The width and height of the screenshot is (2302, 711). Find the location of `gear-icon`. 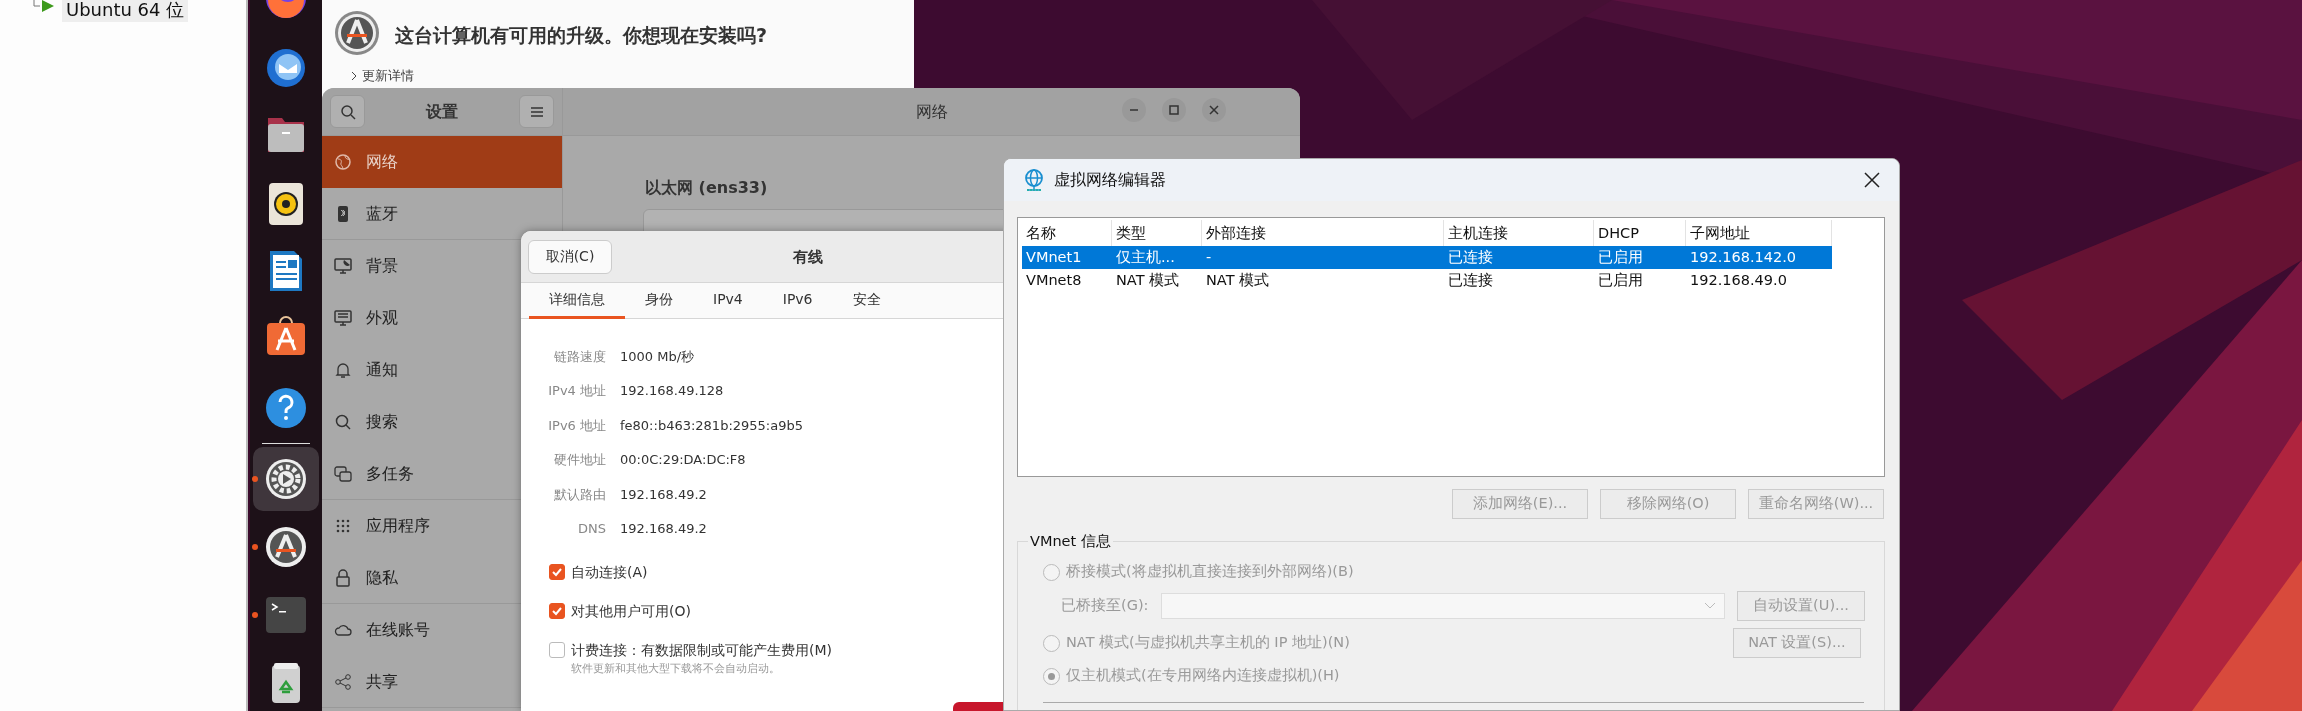

gear-icon is located at coordinates (286, 479).